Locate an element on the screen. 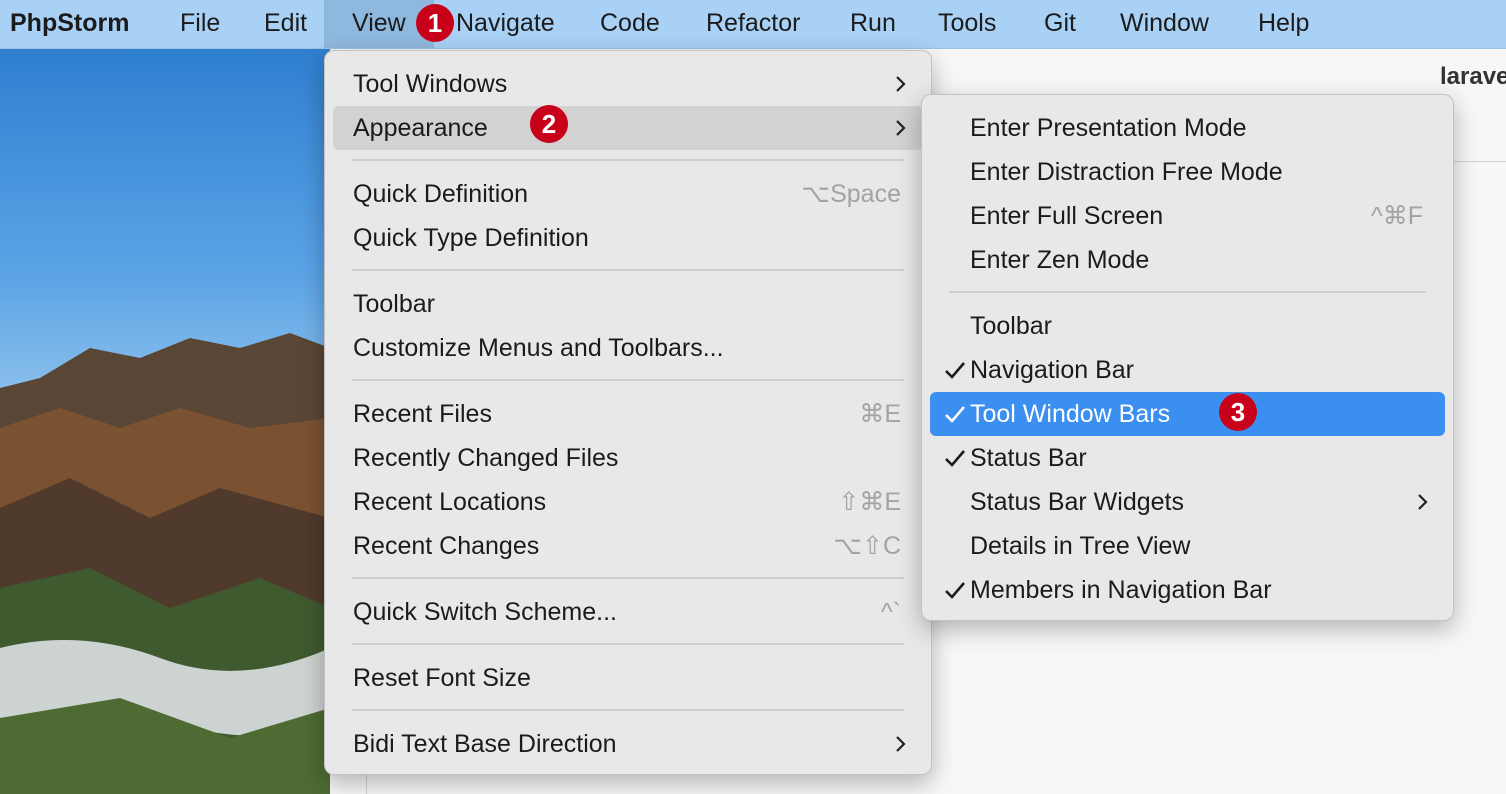 Image resolution: width=1506 pixels, height=794 pixels. menu-item-label: Enter Zen Mode is located at coordinates (1060, 260).